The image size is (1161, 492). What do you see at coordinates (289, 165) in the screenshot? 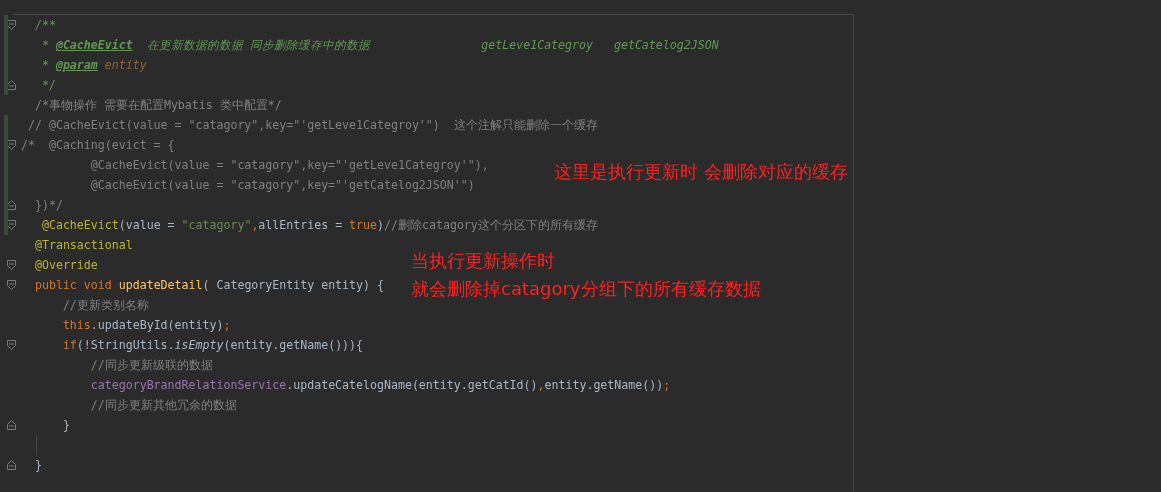
I see `code-line: @CacheEvict(value = "catagory",key="'getLeve1Categroy'"),` at bounding box center [289, 165].